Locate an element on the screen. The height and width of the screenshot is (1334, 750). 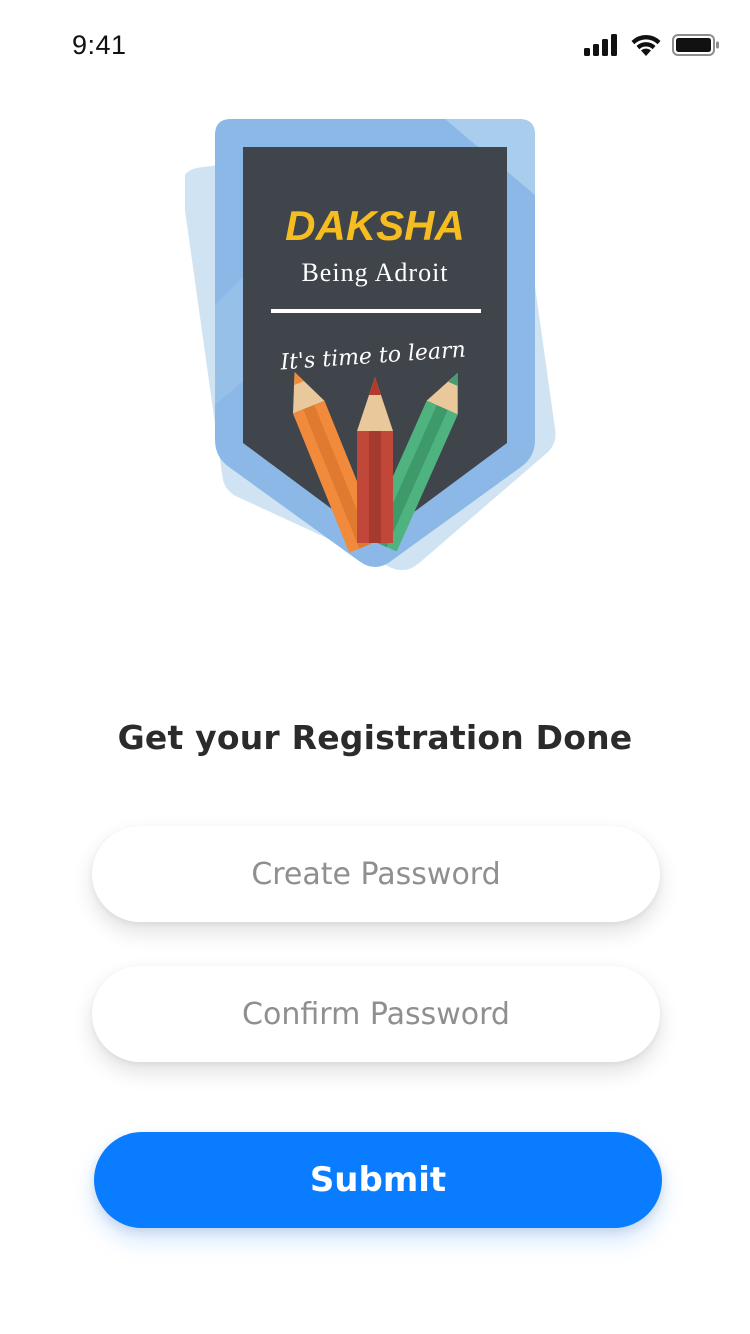
logo-tagline: Being Adroit is located at coordinates (374, 272).